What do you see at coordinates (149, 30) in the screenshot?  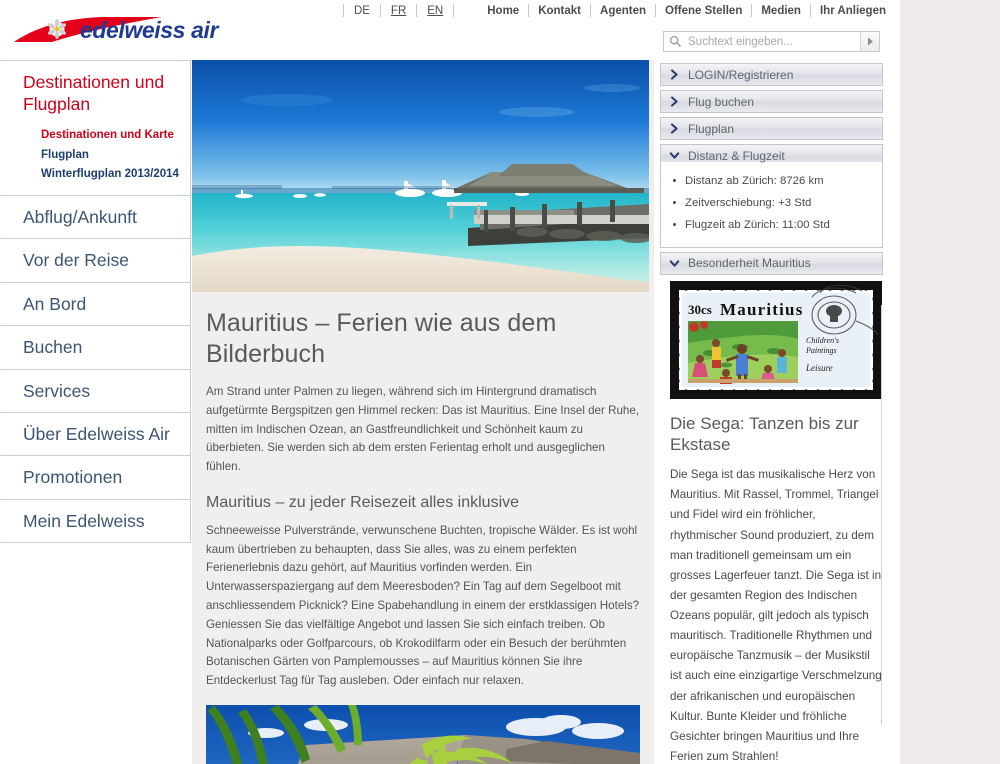 I see `svg-text: edelweiss air` at bounding box center [149, 30].